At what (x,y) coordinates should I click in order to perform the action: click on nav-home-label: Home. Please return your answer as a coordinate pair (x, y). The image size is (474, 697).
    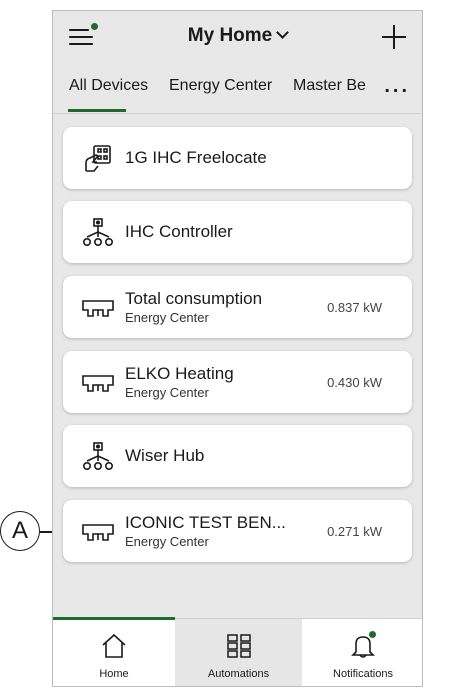
    Looking at the image, I should click on (114, 674).